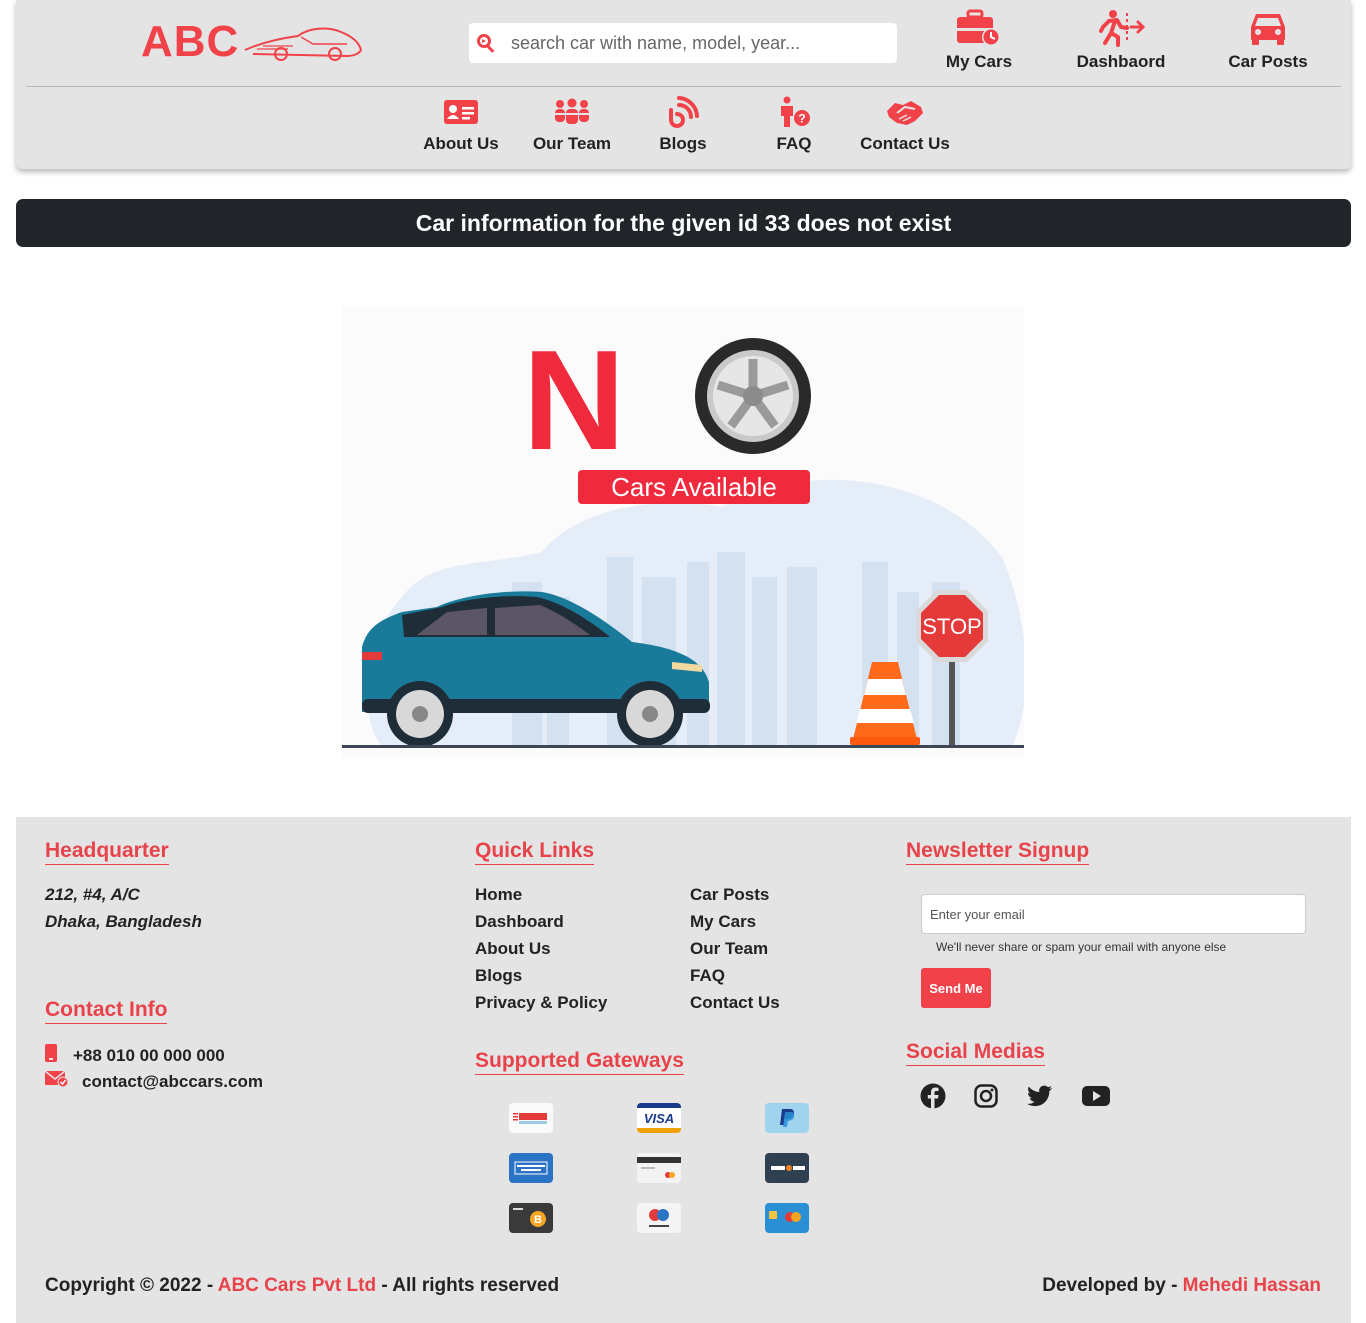 This screenshot has height=1323, width=1366. Describe the element at coordinates (63, 1081) in the screenshot. I see `mail-check-icon` at that location.